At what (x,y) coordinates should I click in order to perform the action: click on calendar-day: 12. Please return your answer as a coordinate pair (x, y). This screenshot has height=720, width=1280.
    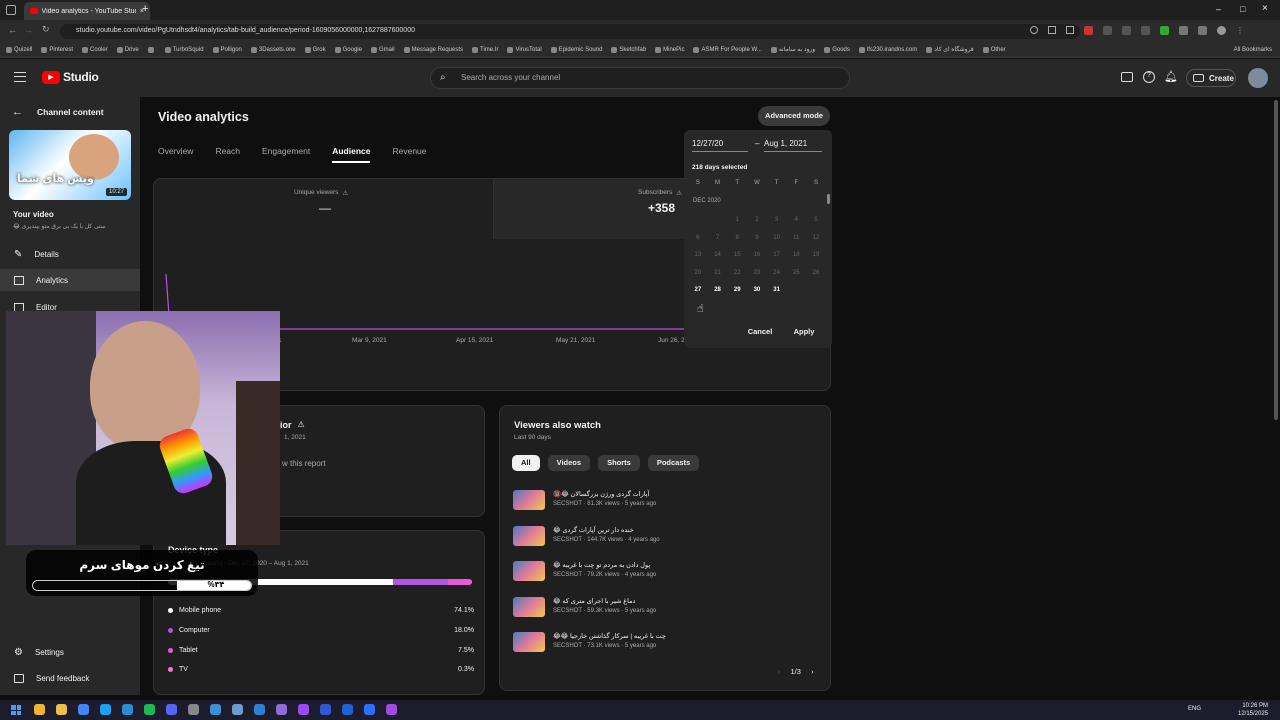
    Looking at the image, I should click on (816, 238).